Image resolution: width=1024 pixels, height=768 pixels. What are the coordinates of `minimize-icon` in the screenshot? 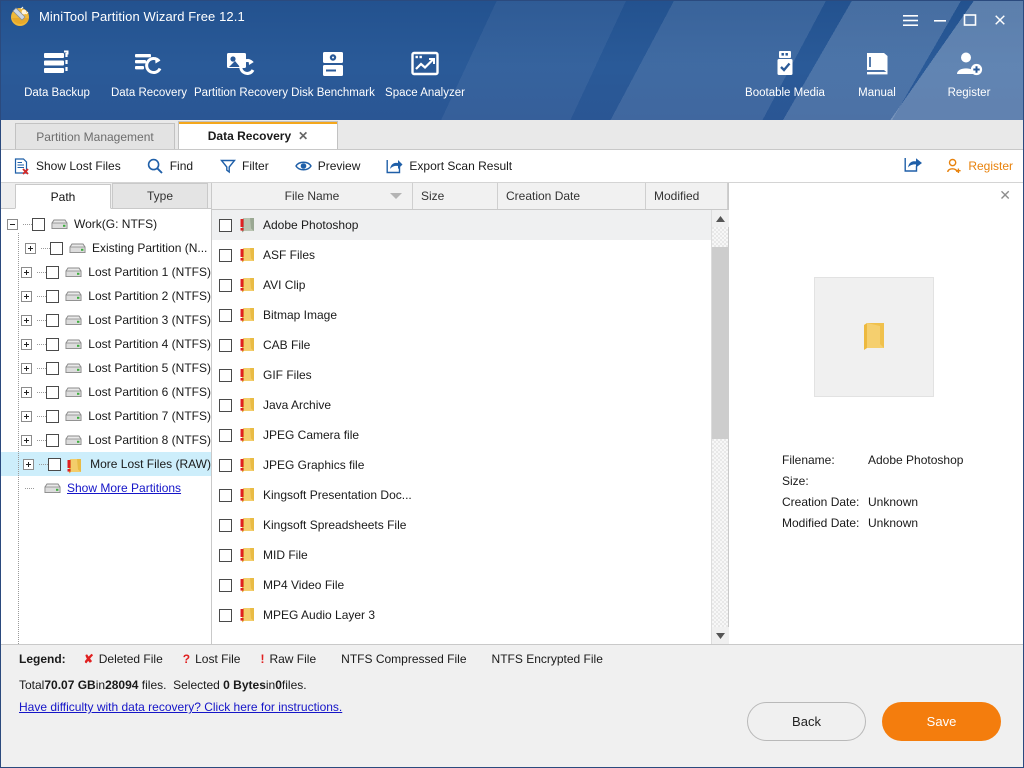 It's located at (940, 20).